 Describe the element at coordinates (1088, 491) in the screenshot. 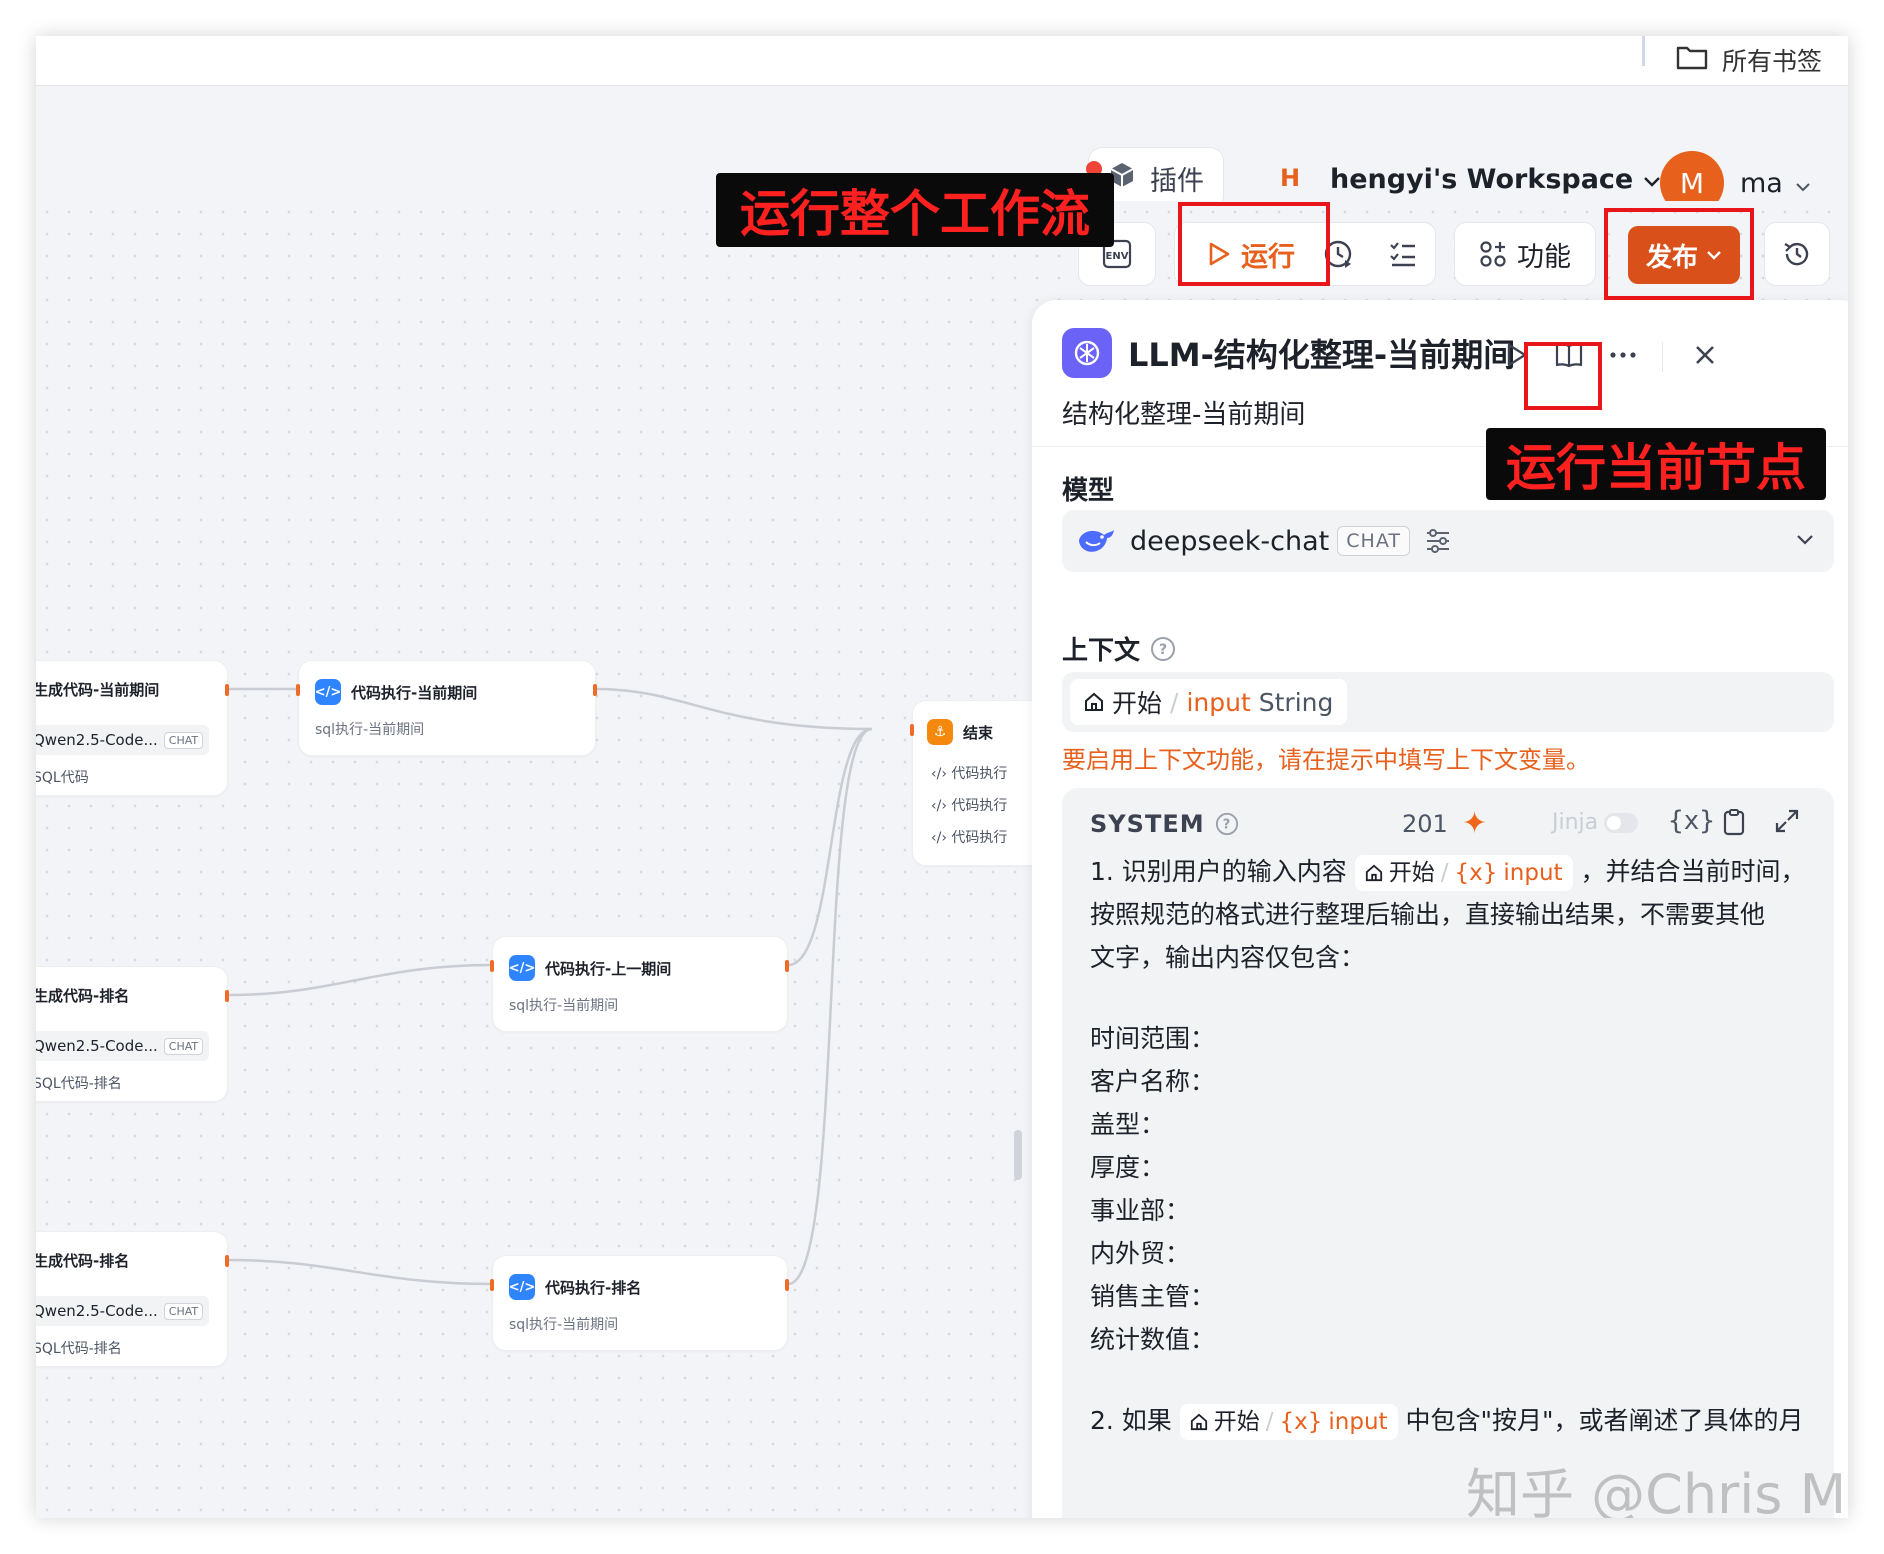

I see `model-section-text: 模型` at that location.